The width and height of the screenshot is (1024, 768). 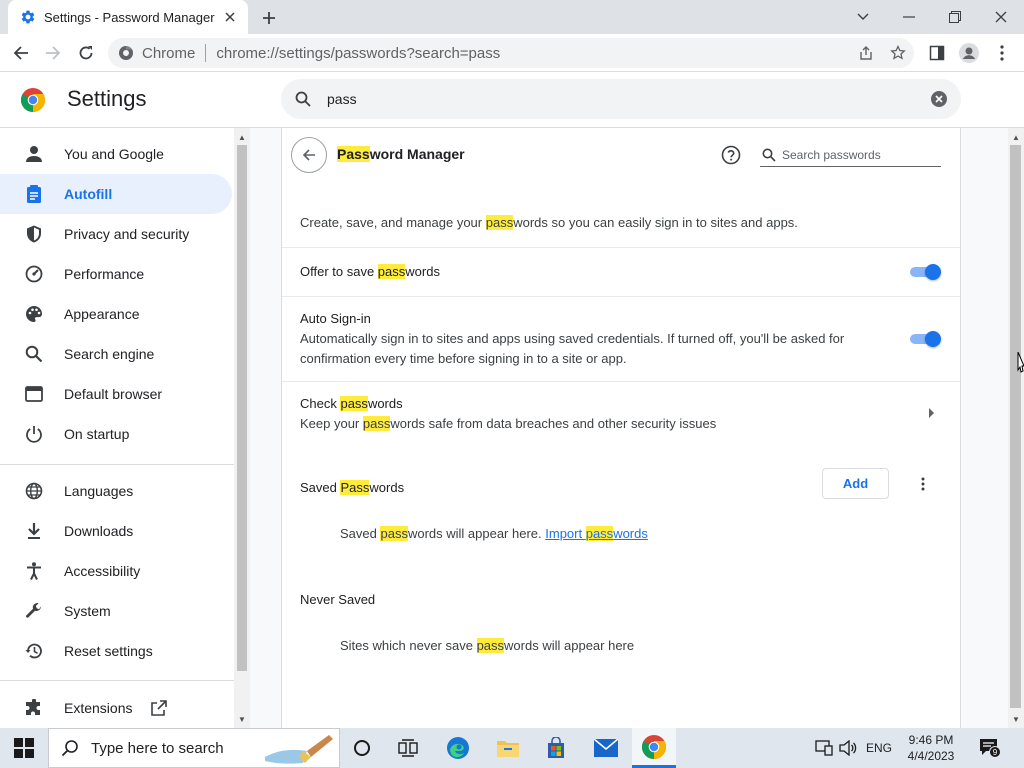 I want to click on sidebar-item-search-engine: Search engine, so click(x=116, y=354).